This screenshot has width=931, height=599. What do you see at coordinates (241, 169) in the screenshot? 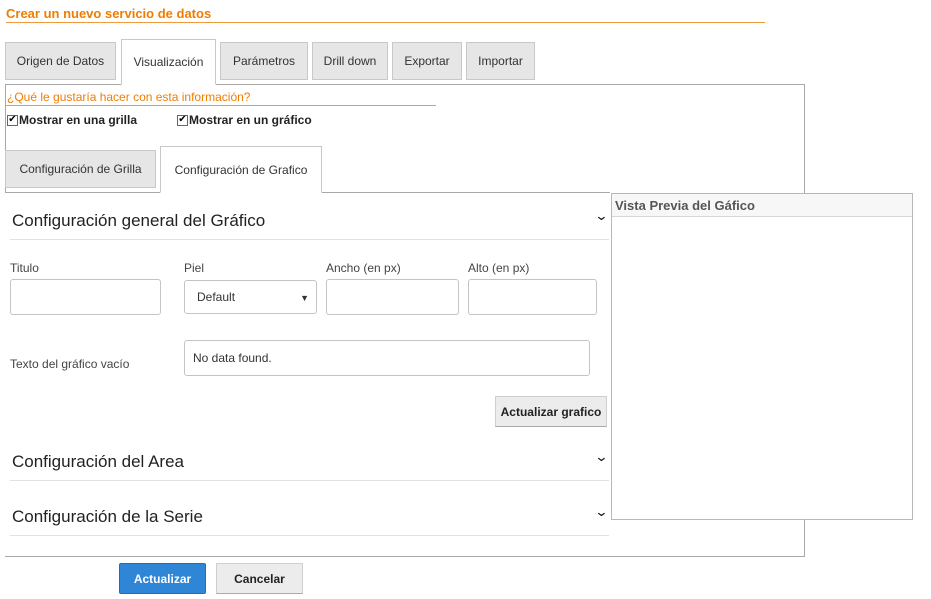
I see `subtab-config-grafico: Configuración de Grafico` at bounding box center [241, 169].